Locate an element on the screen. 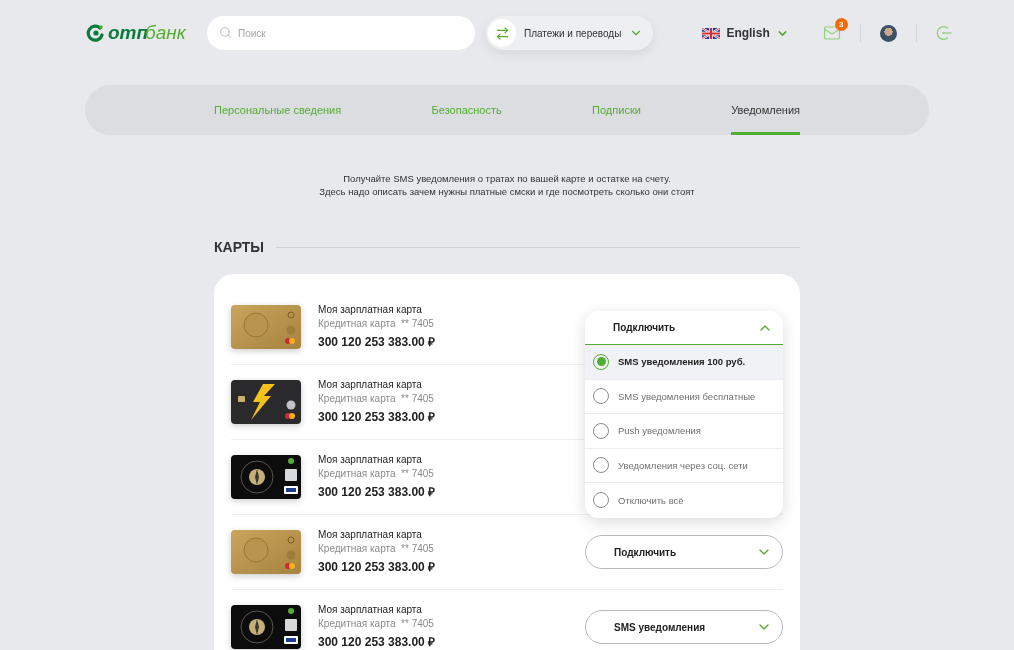 This screenshot has width=1014, height=650. flag-icon is located at coordinates (711, 33).